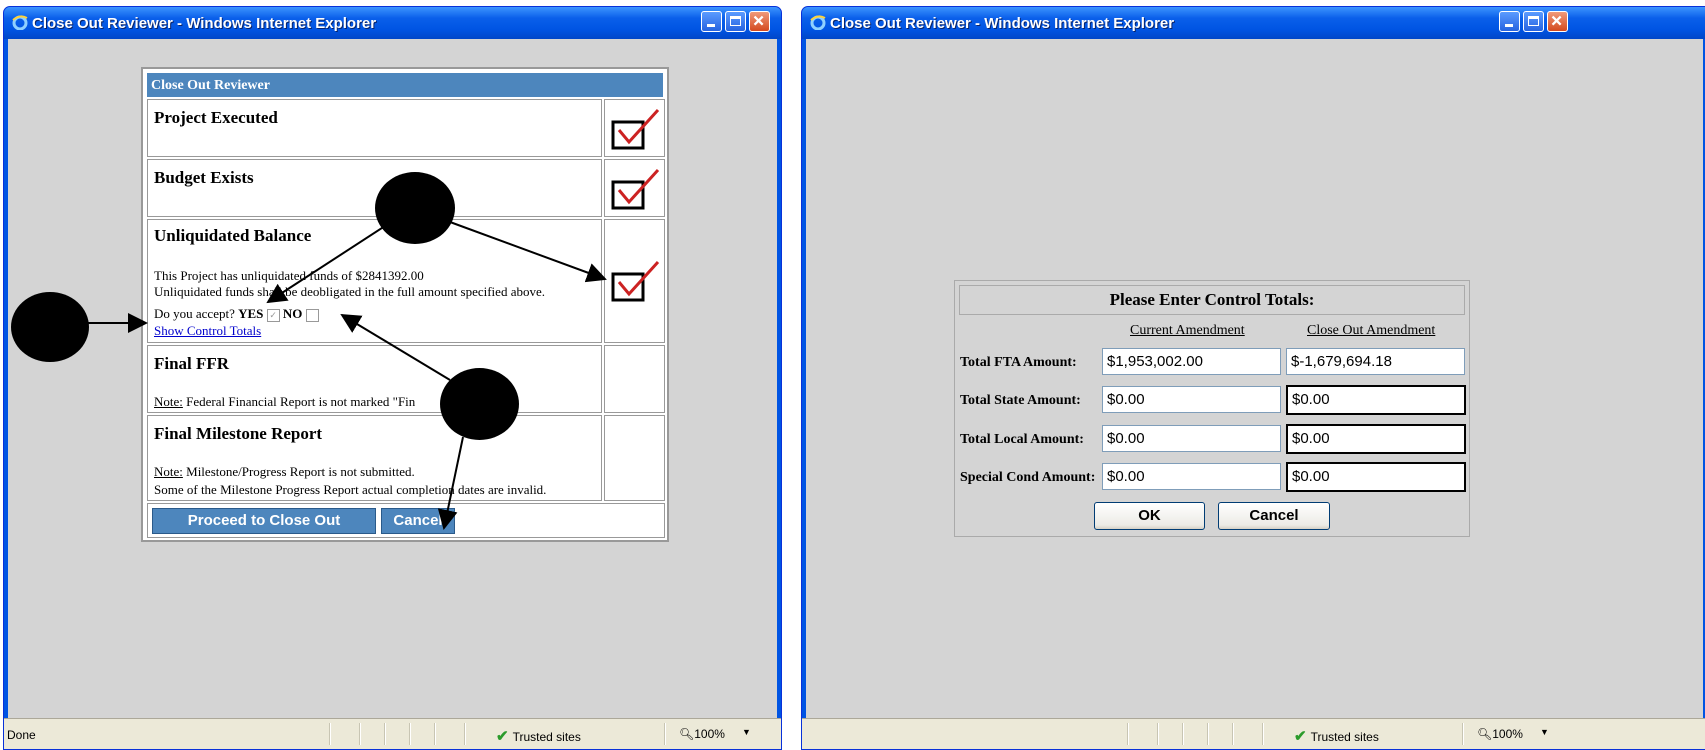  I want to click on close-out-amendment-header: Close Out Amendment, so click(1371, 330).